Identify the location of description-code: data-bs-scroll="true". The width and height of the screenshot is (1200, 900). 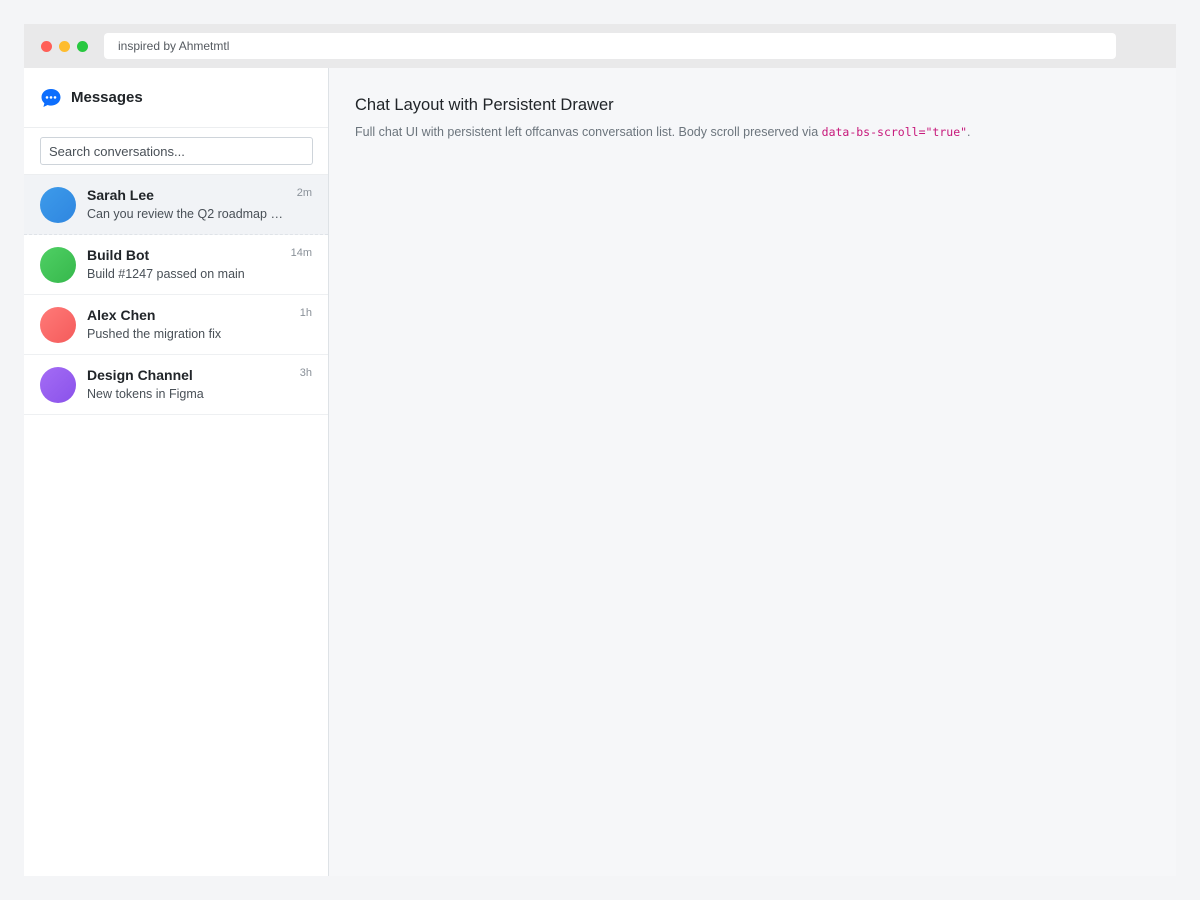
(894, 132).